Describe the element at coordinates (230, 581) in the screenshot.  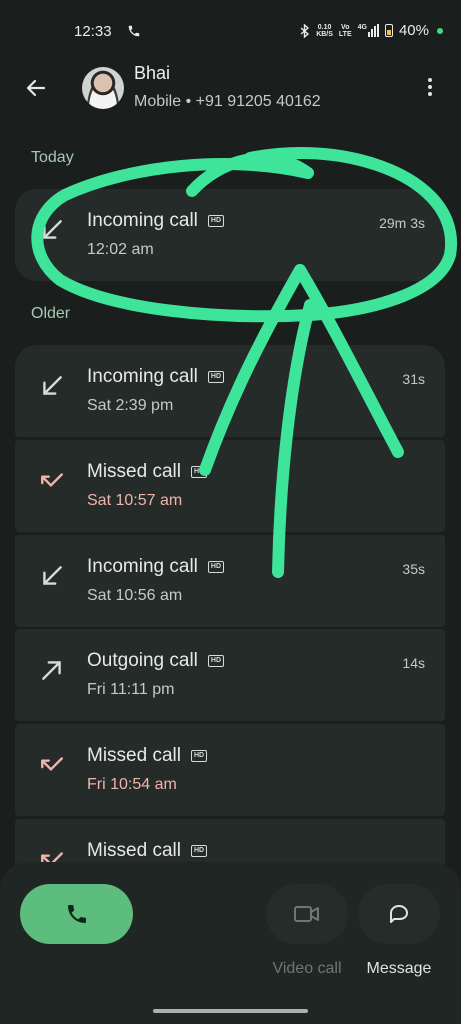
I see `call-item: Incoming call HD Sat 10:56 am 35s` at that location.